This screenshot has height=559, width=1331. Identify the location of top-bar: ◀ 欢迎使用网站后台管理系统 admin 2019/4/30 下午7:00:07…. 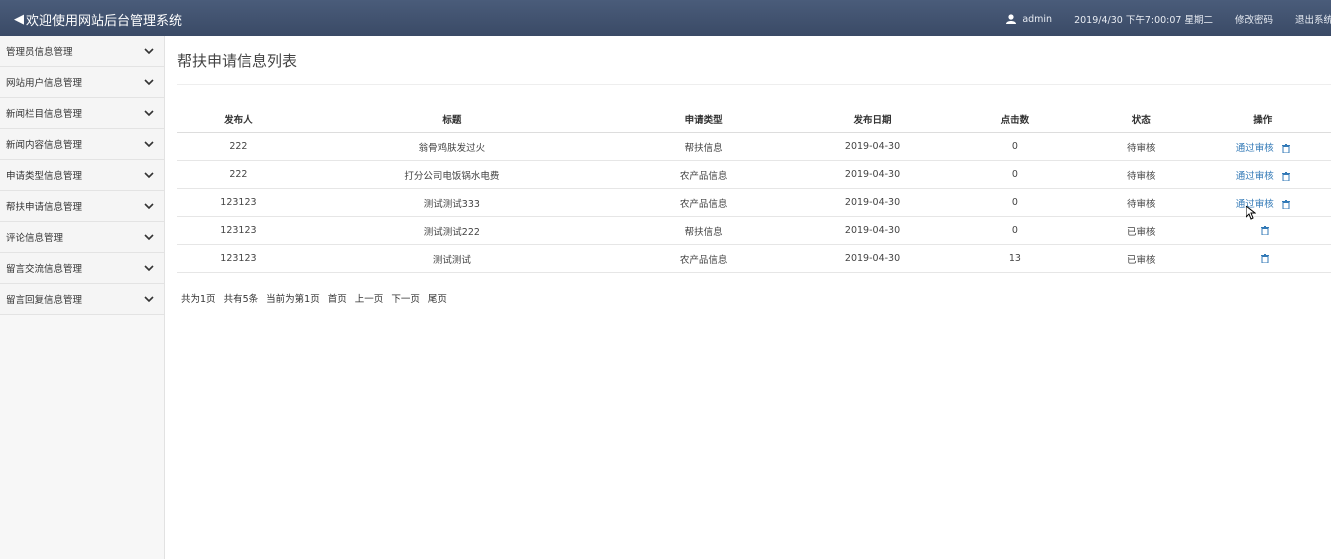
(665, 18).